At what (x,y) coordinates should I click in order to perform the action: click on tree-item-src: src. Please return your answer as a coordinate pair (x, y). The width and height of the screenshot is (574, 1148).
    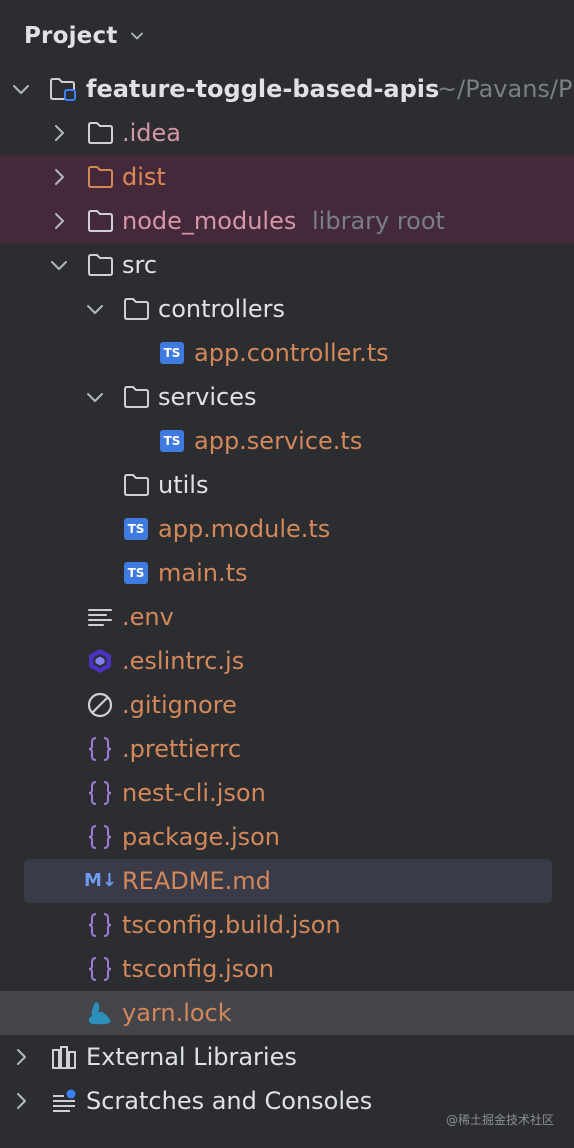
    Looking at the image, I should click on (287, 265).